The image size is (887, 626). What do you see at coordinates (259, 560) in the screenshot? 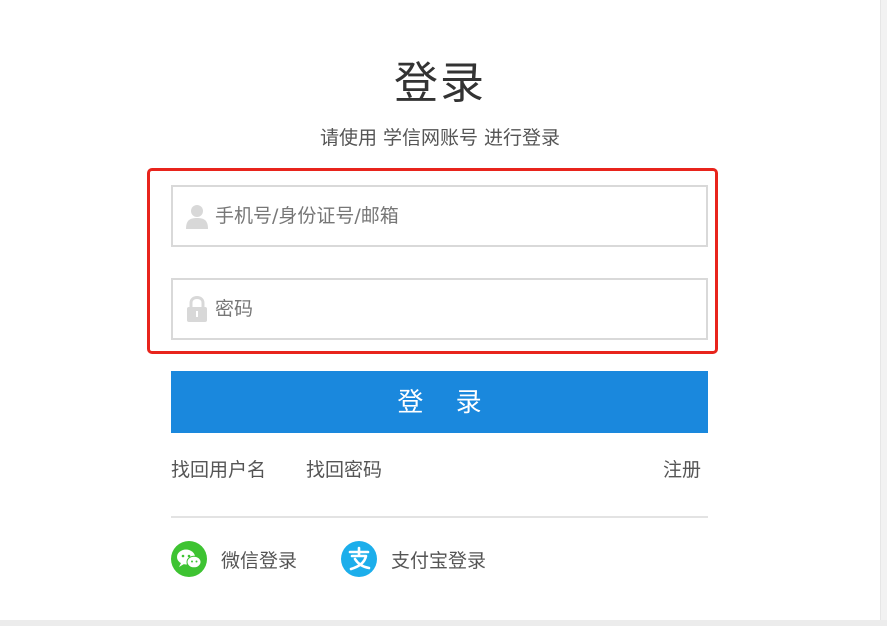
I see `wechat-login-label: 微信登录` at bounding box center [259, 560].